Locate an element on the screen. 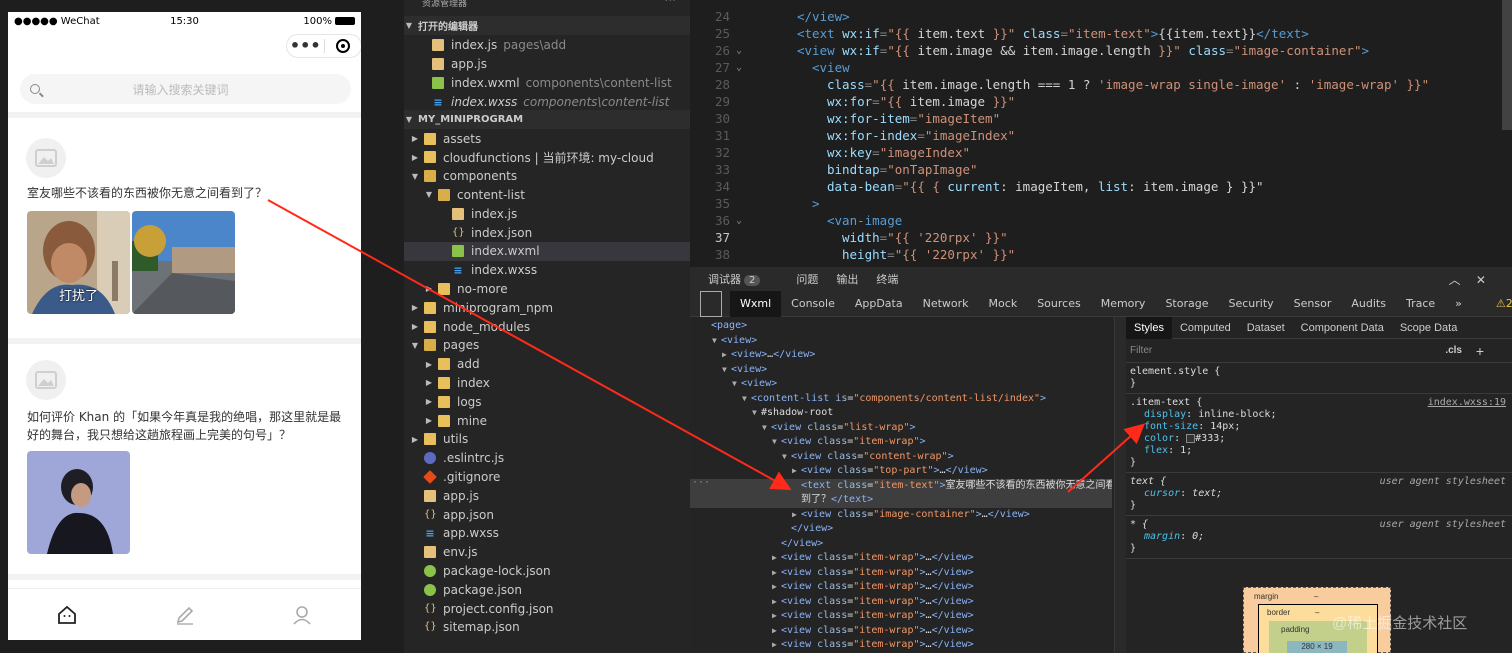 Image resolution: width=1512 pixels, height=653 pixels. open-editor-item: ≡ index.wxss components\content-list is located at coordinates (547, 101).